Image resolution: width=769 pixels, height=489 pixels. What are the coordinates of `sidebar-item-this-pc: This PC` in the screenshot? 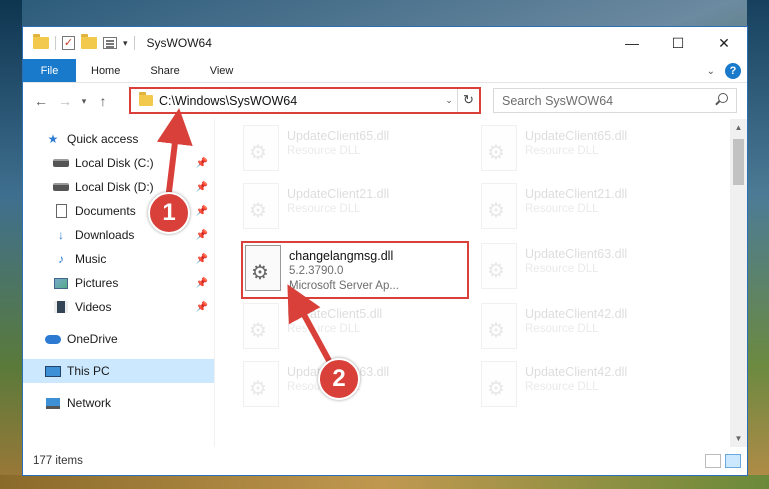 It's located at (118, 371).